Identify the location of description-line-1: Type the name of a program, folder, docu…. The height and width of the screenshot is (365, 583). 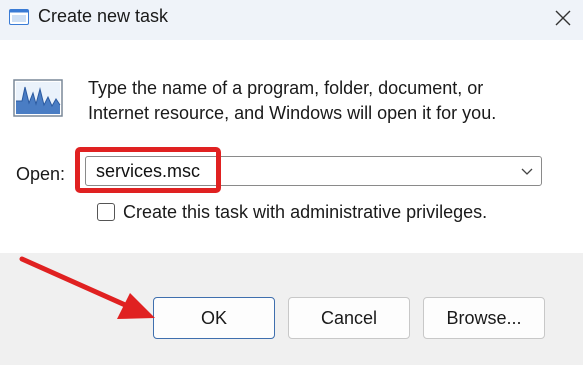
(286, 88).